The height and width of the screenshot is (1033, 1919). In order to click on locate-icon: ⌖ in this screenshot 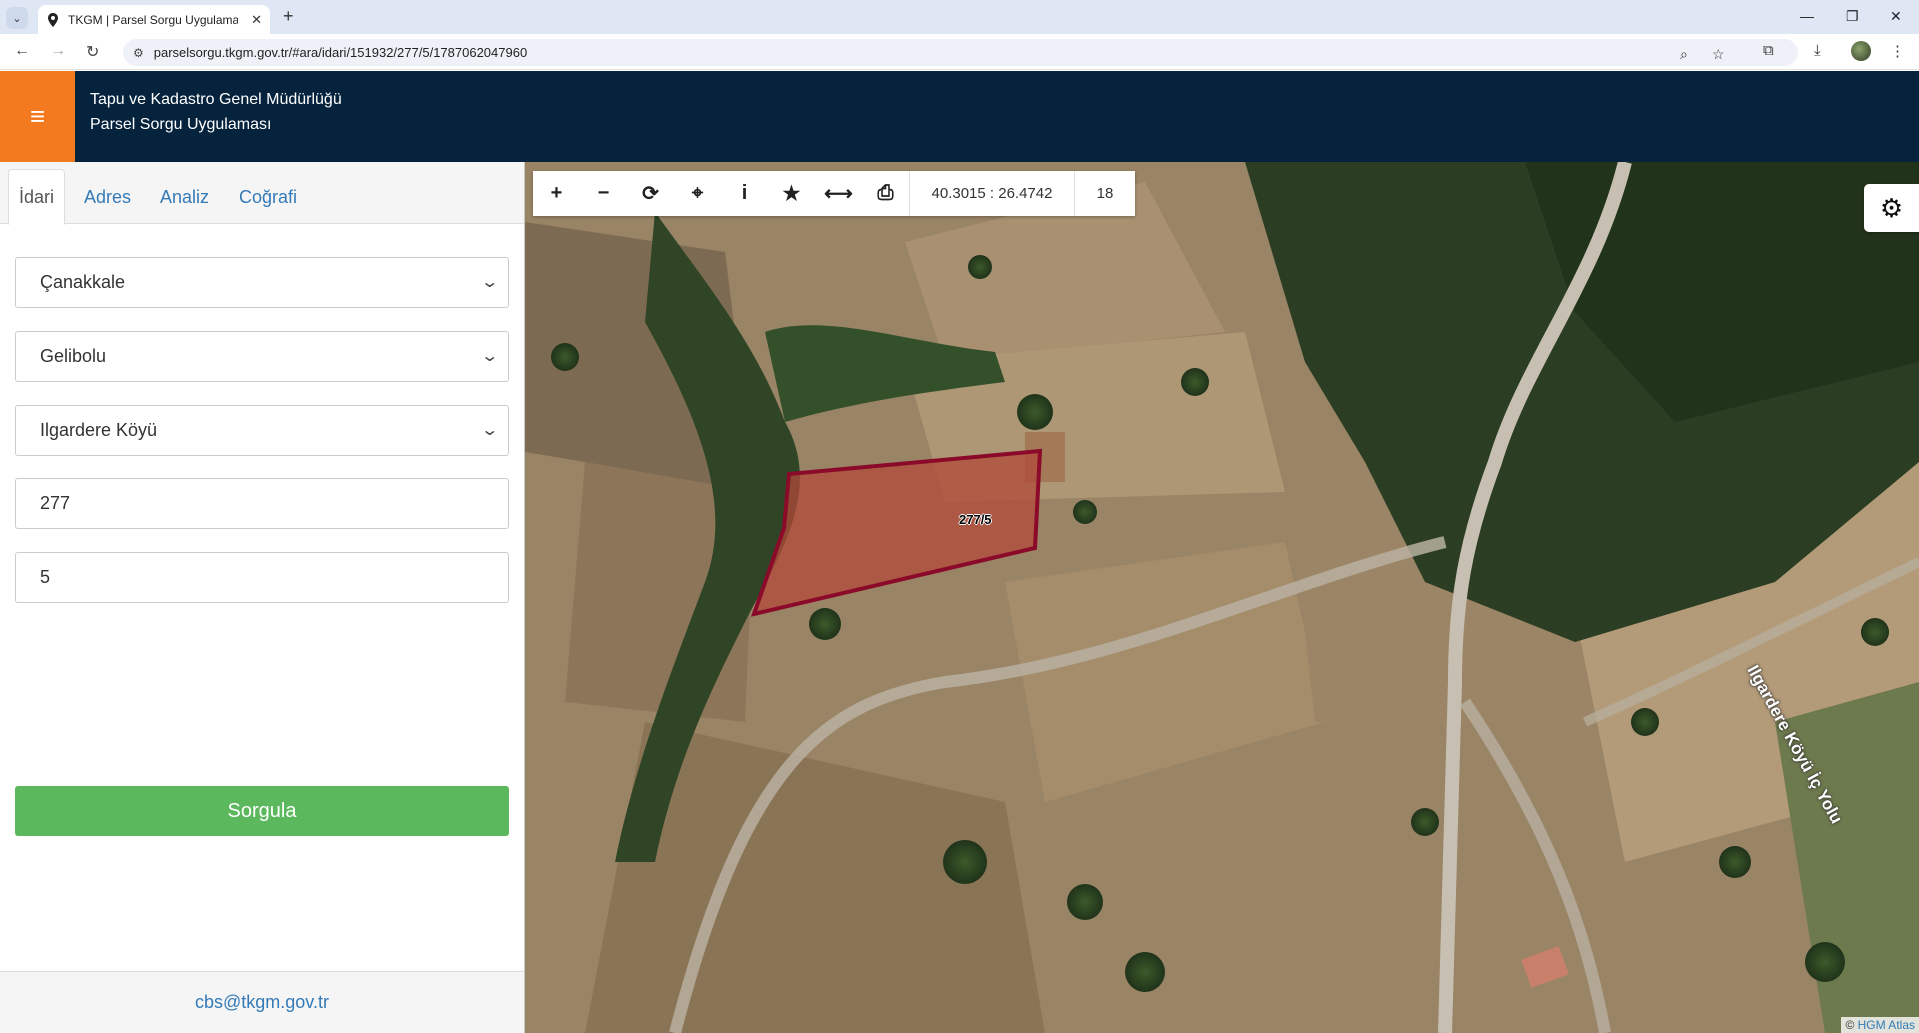, I will do `click(697, 193)`.